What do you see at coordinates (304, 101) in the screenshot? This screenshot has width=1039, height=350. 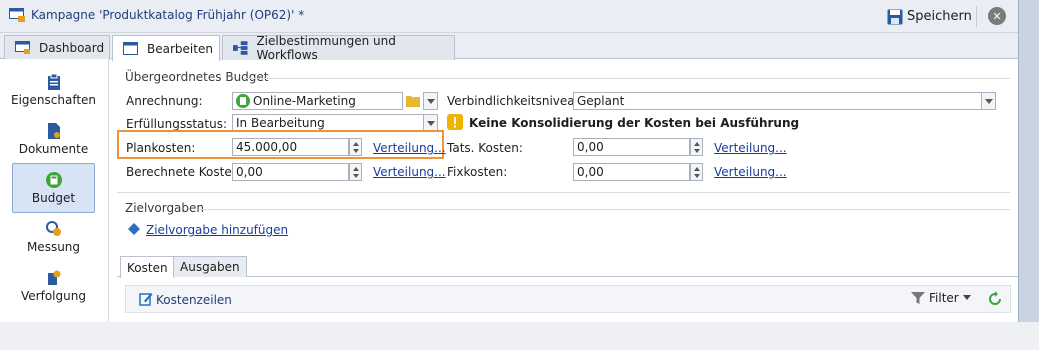 I see `anrechnung-value: Online-Marketing` at bounding box center [304, 101].